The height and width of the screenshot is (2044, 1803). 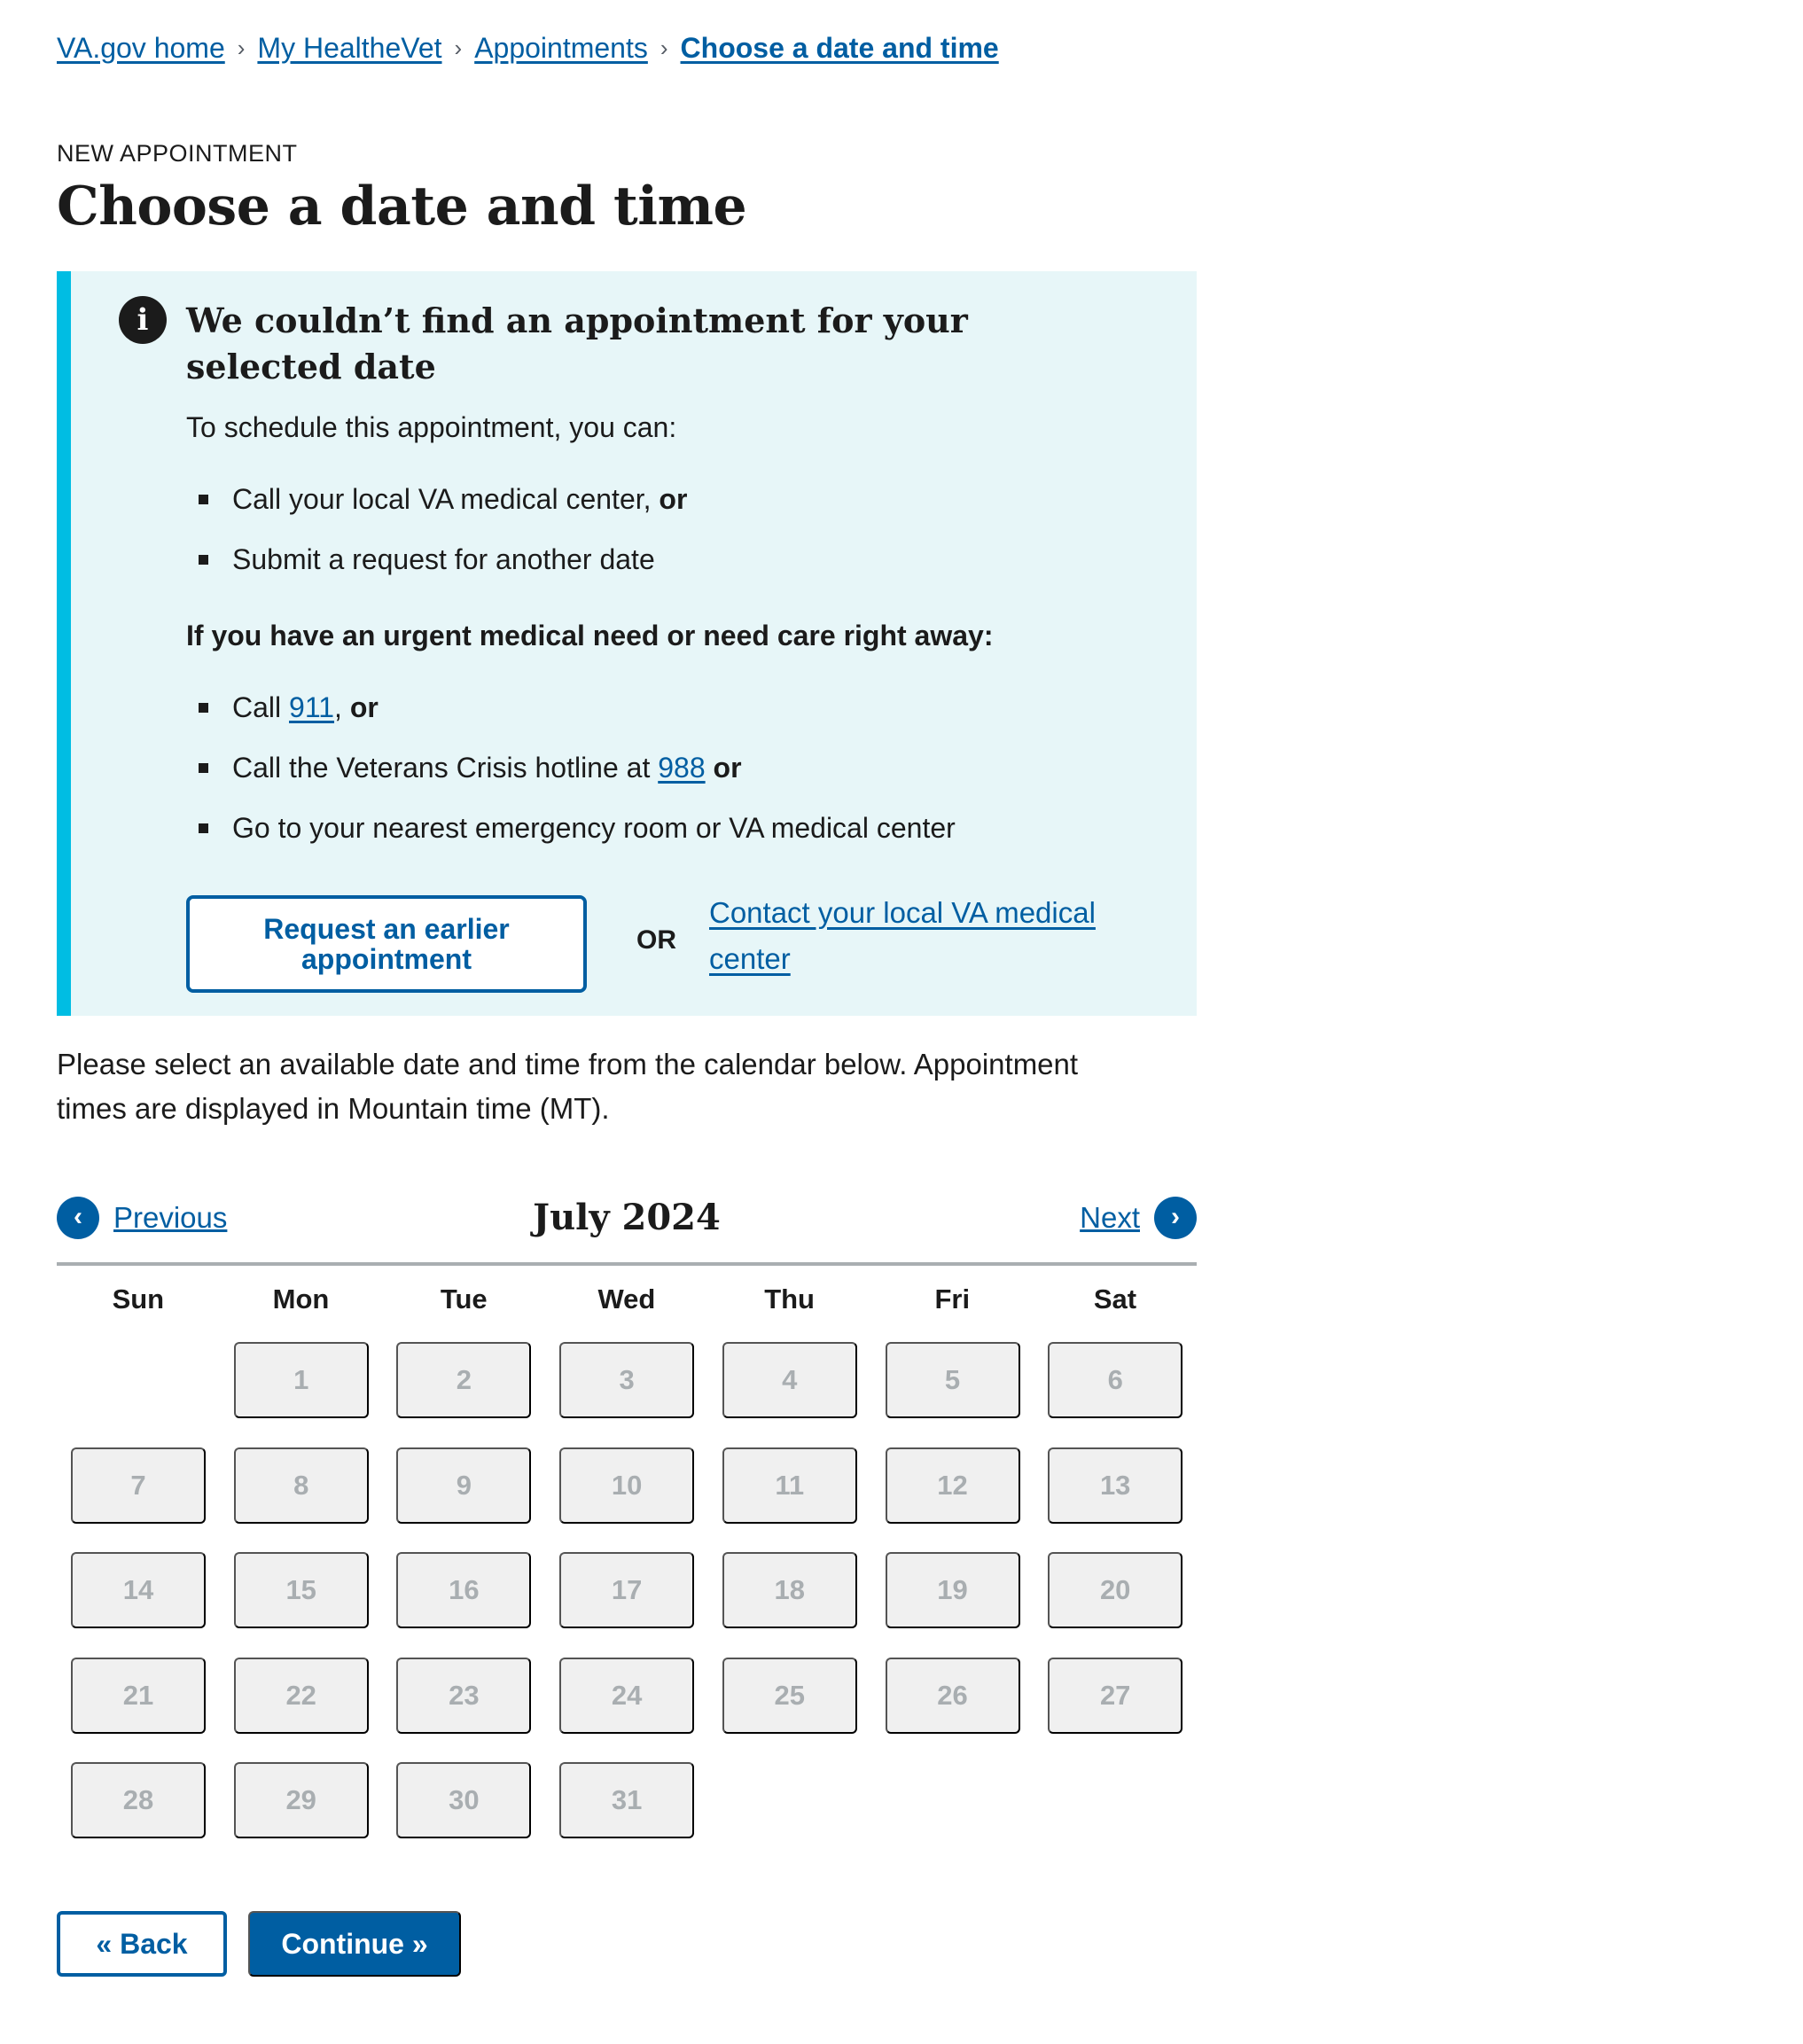 What do you see at coordinates (138, 1485) in the screenshot?
I see `calendar-day: 7` at bounding box center [138, 1485].